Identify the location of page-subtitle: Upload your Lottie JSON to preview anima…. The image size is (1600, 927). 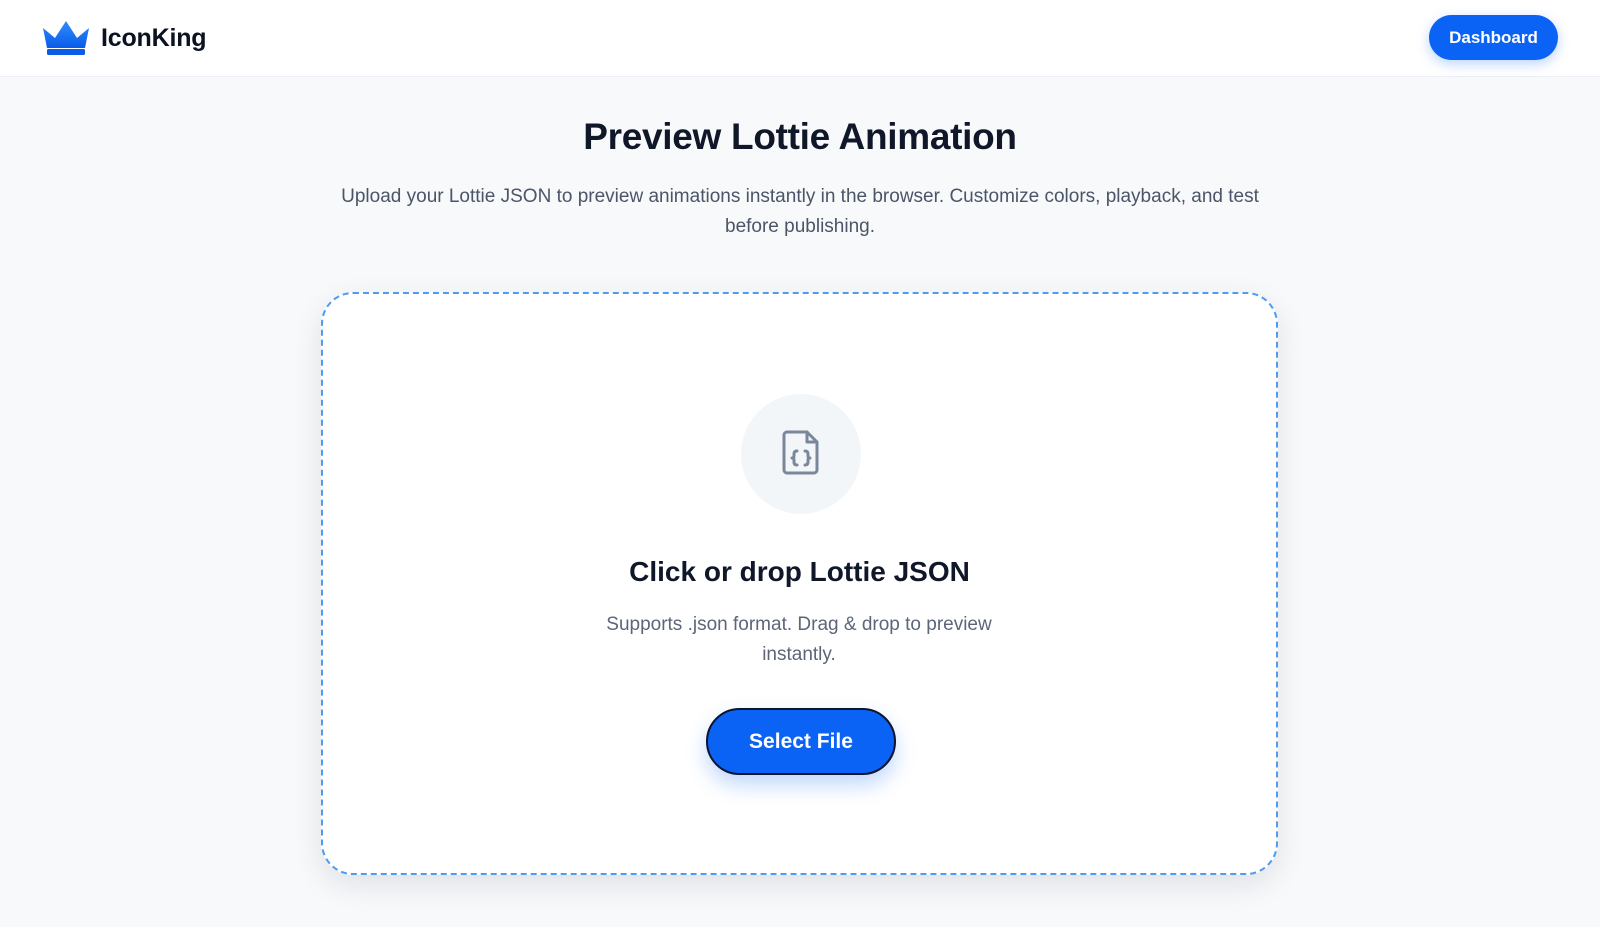
(800, 211).